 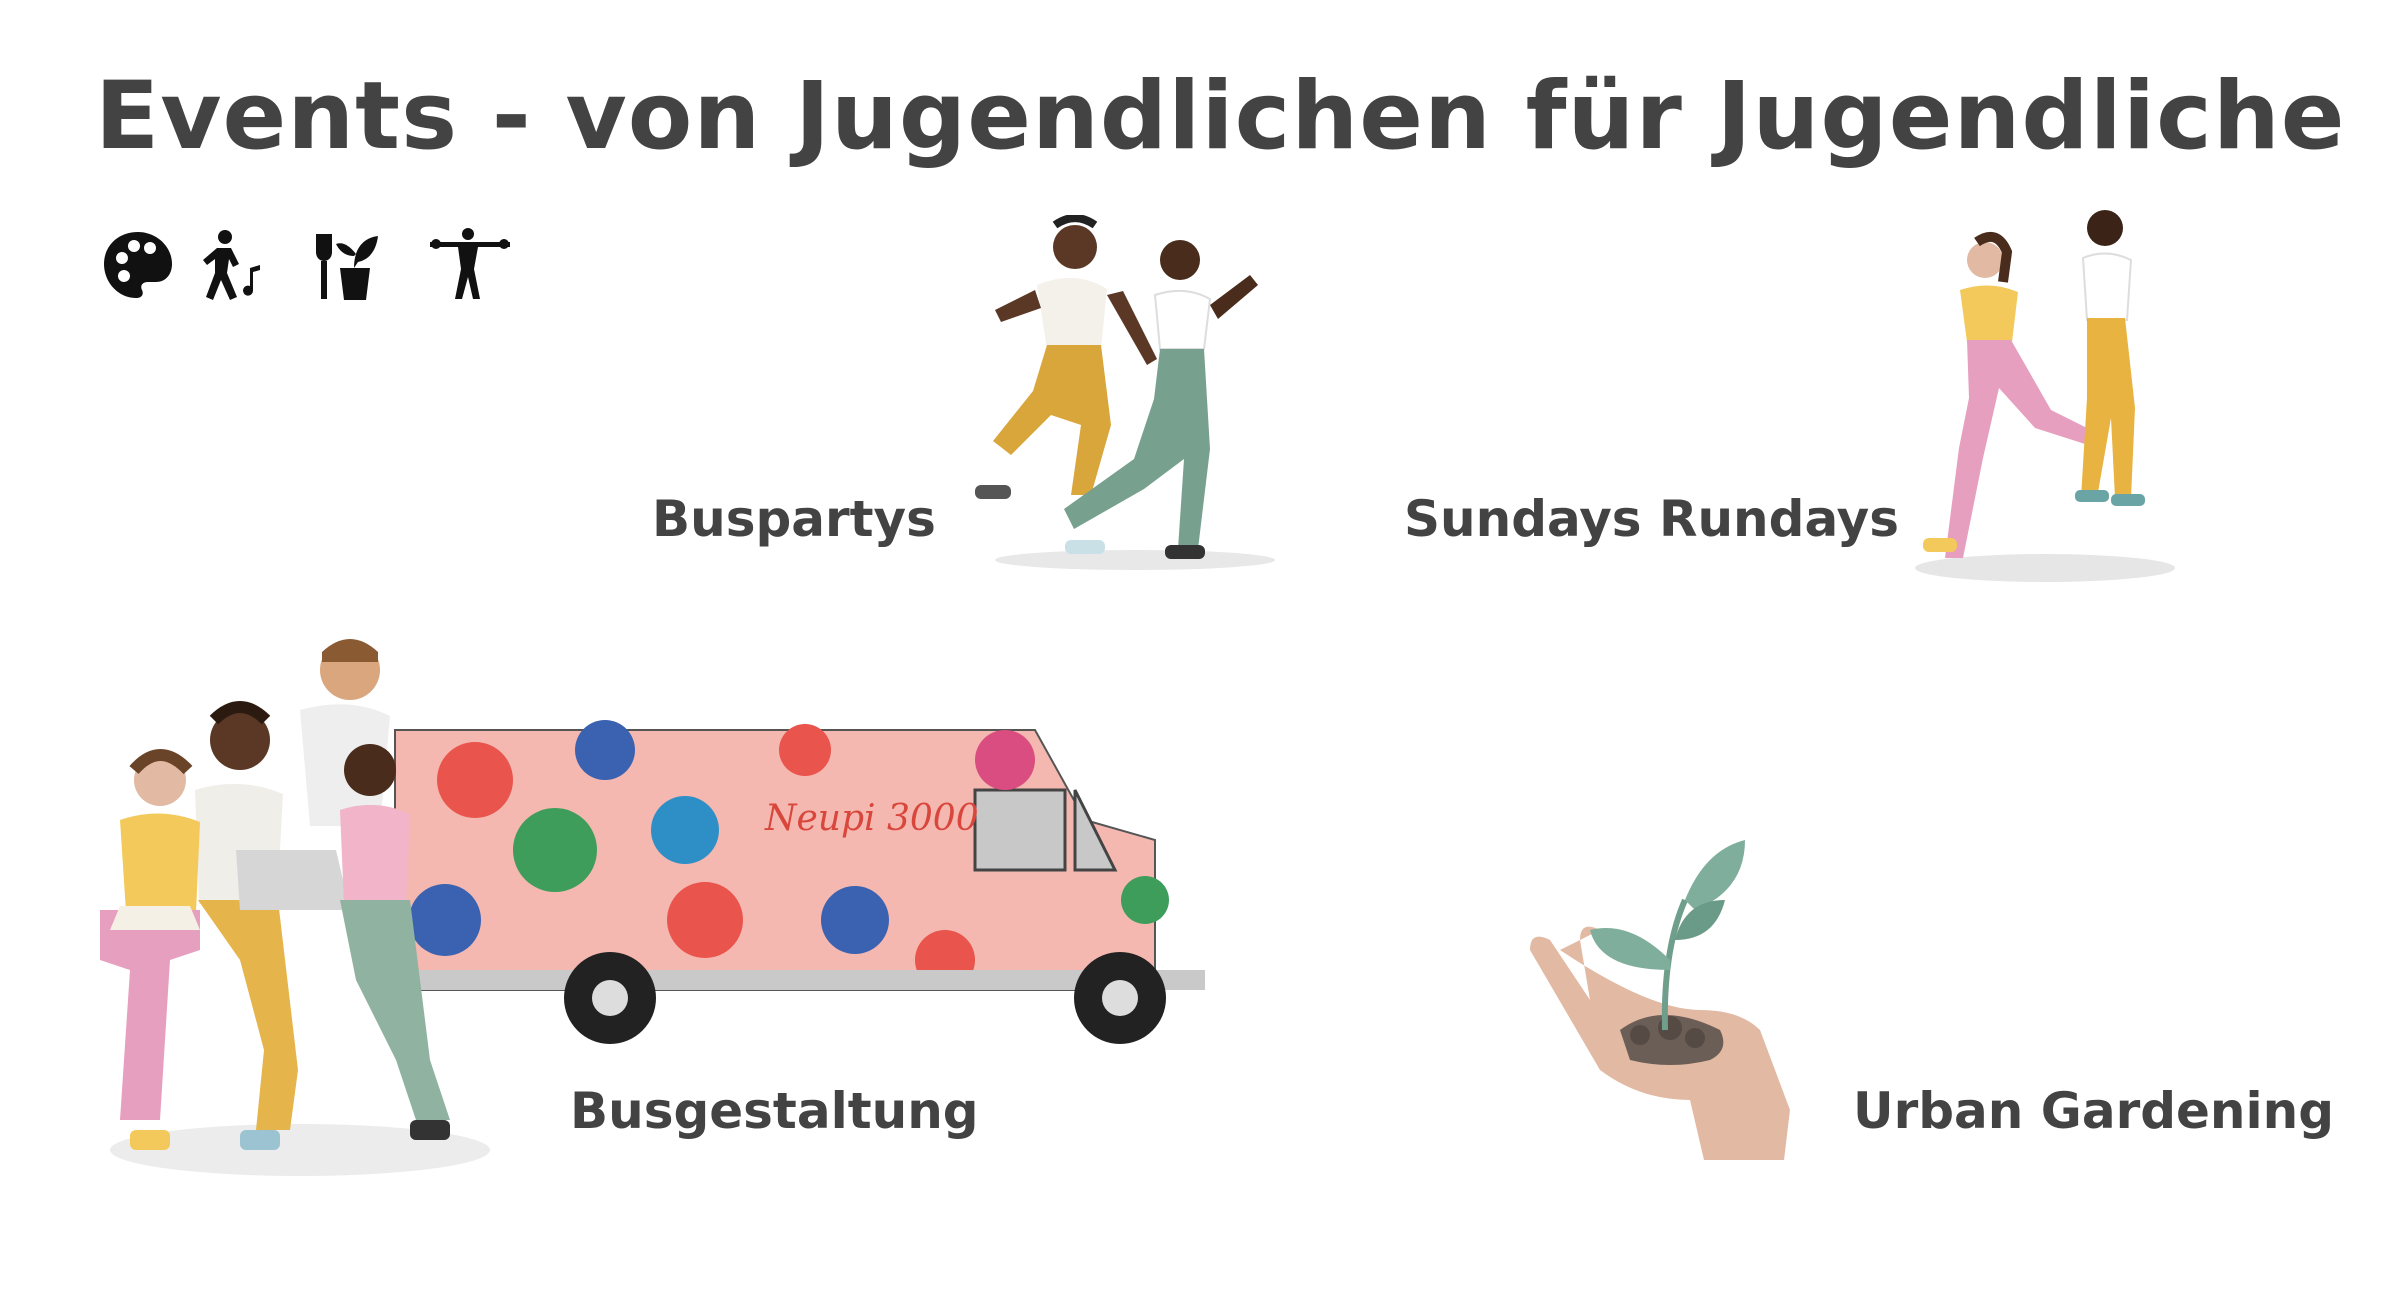 I want to click on palette-icon, so click(x=138, y=265).